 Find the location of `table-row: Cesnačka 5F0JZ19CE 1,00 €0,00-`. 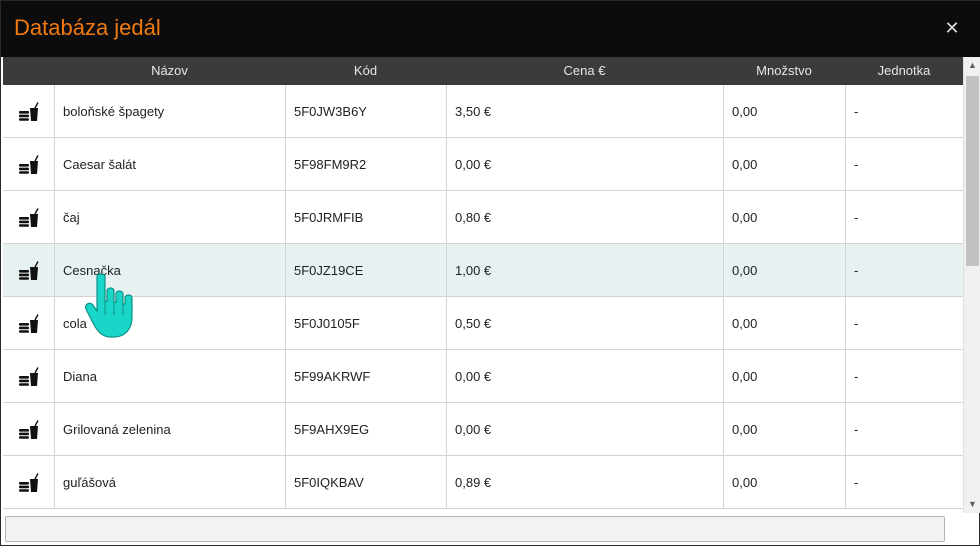

table-row: Cesnačka 5F0JZ19CE 1,00 €0,00- is located at coordinates (483, 270).